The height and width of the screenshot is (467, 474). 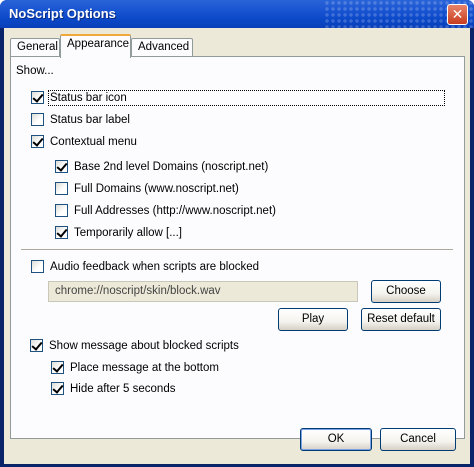 I want to click on sound-path-field: chrome://noscript/skin/block.wav, so click(x=203, y=291).